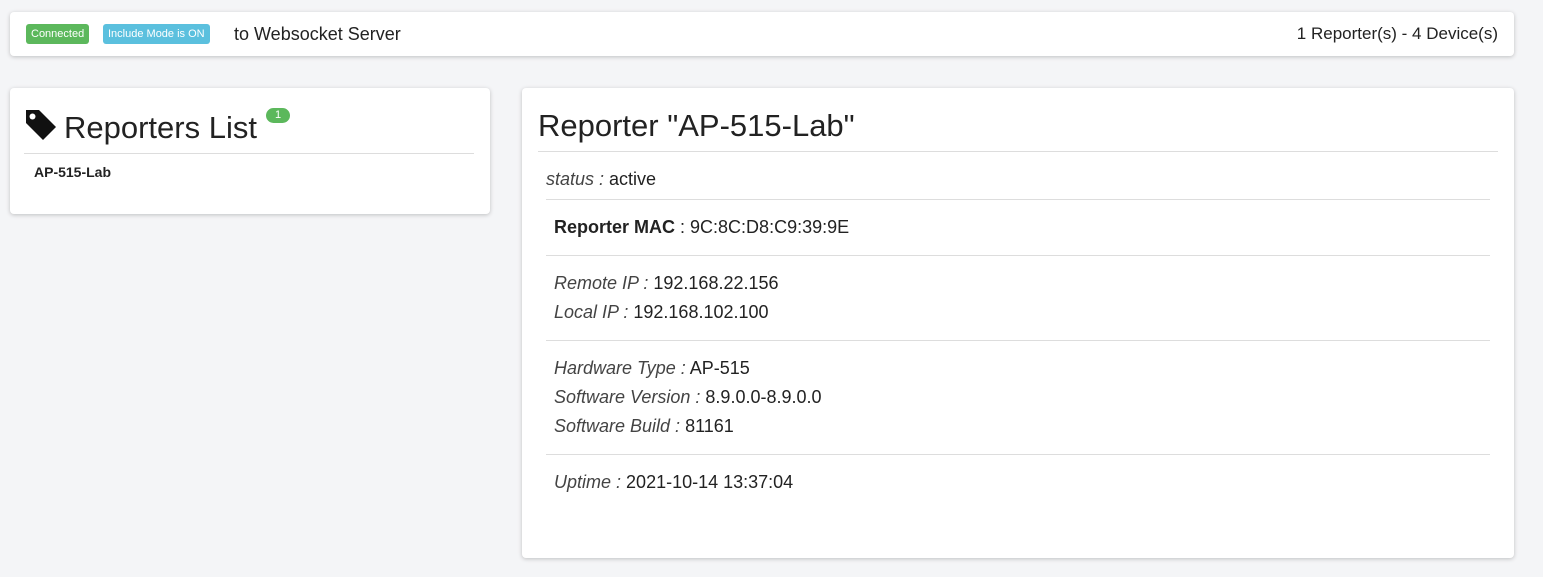 This screenshot has width=1543, height=577. What do you see at coordinates (575, 179) in the screenshot?
I see `status-label: status :` at bounding box center [575, 179].